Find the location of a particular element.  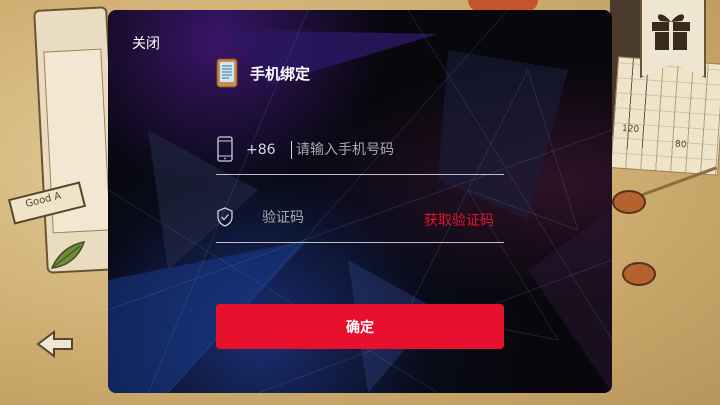

leaf-icon is located at coordinates (68, 255).